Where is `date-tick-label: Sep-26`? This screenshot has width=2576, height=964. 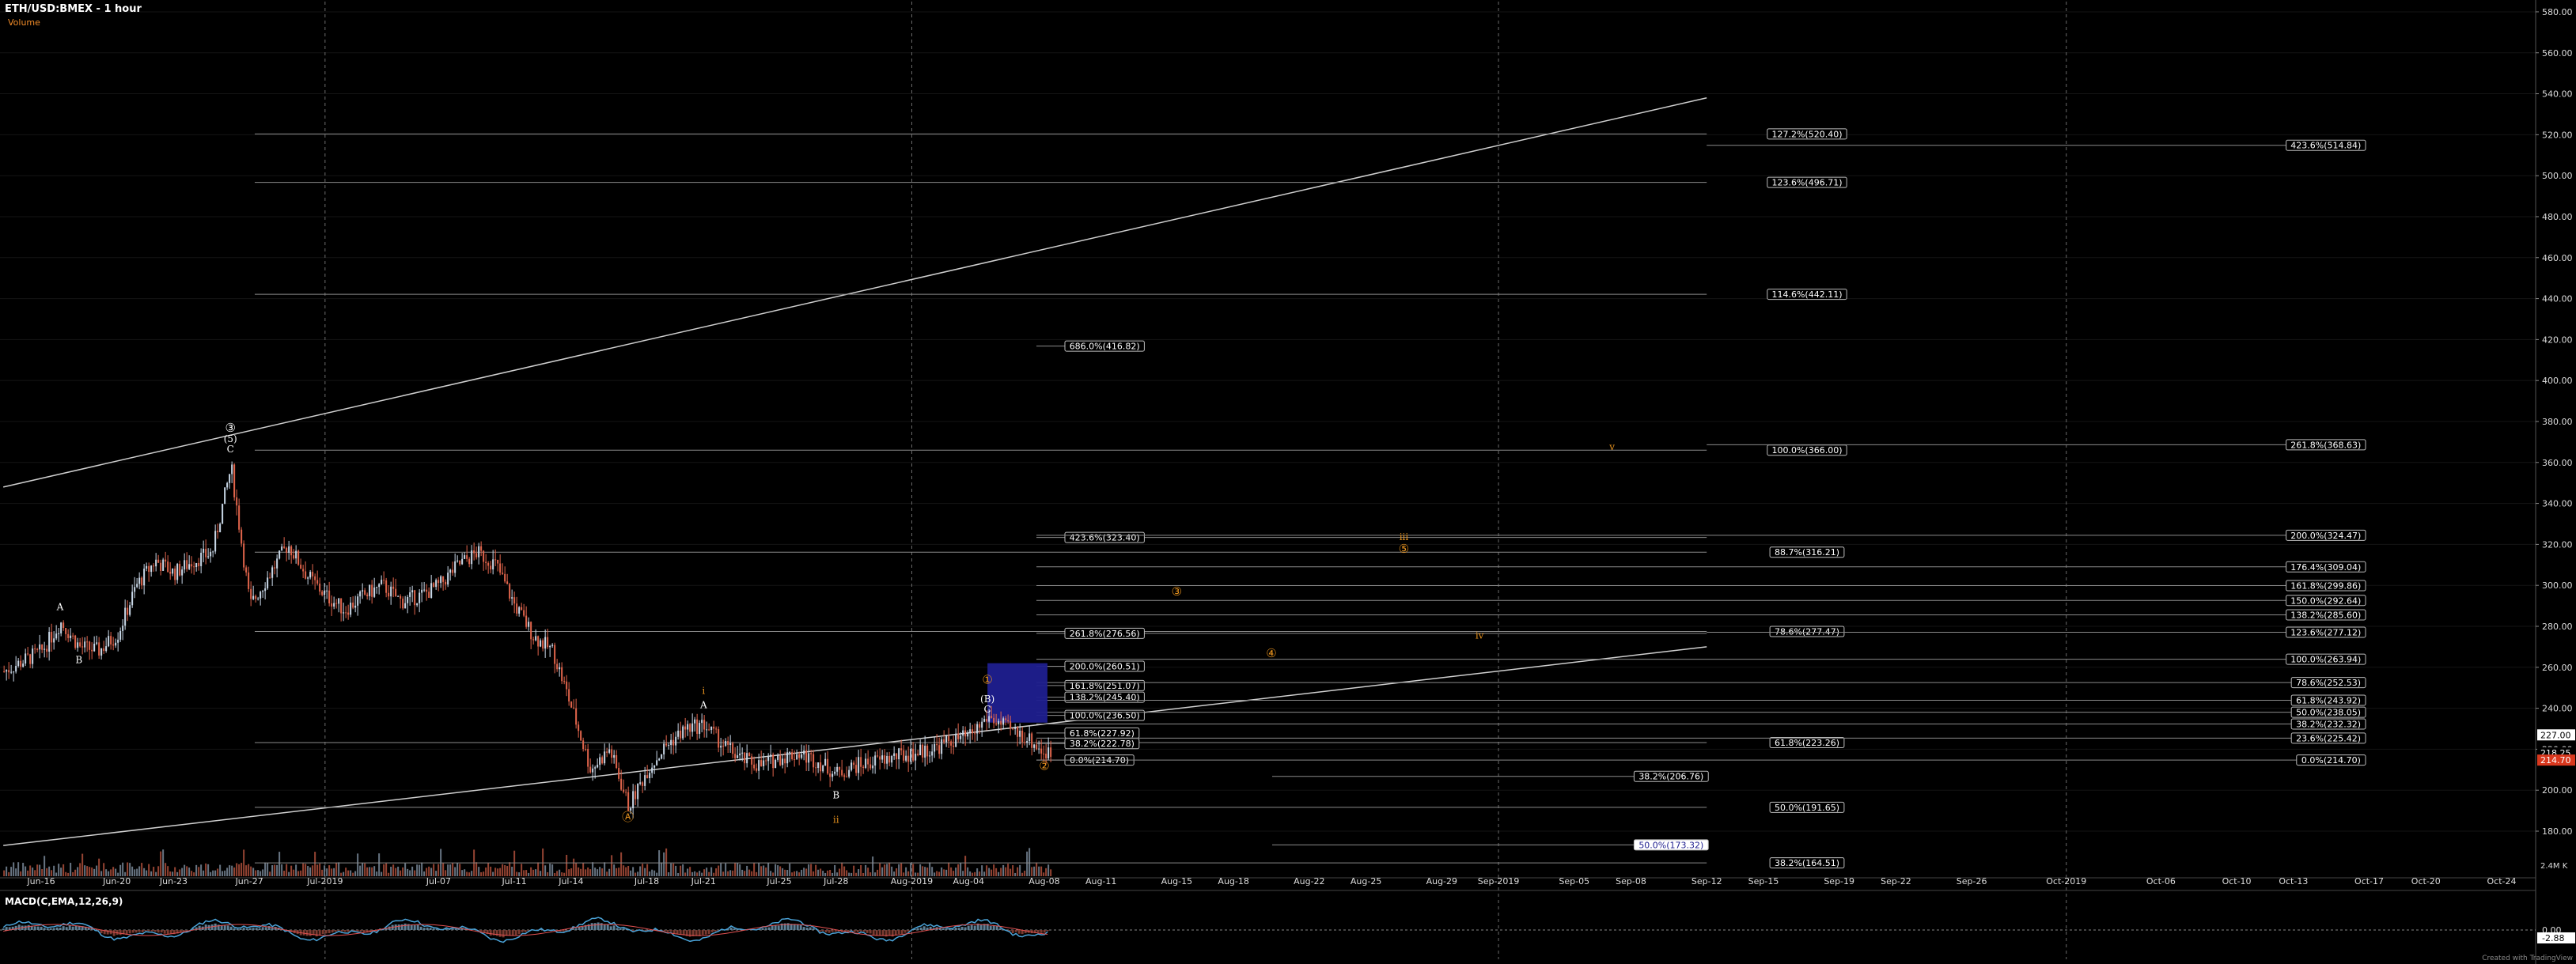
date-tick-label: Sep-26 is located at coordinates (1972, 881).